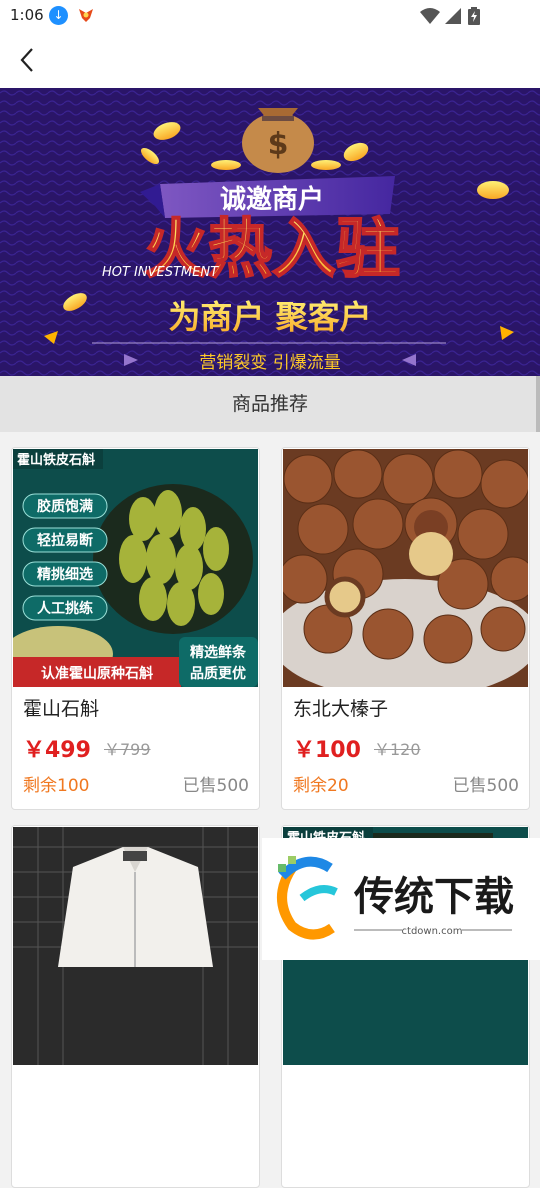 This screenshot has width=540, height=1188. I want to click on banner-line3: 营销裂变 引爆流量, so click(269, 363).